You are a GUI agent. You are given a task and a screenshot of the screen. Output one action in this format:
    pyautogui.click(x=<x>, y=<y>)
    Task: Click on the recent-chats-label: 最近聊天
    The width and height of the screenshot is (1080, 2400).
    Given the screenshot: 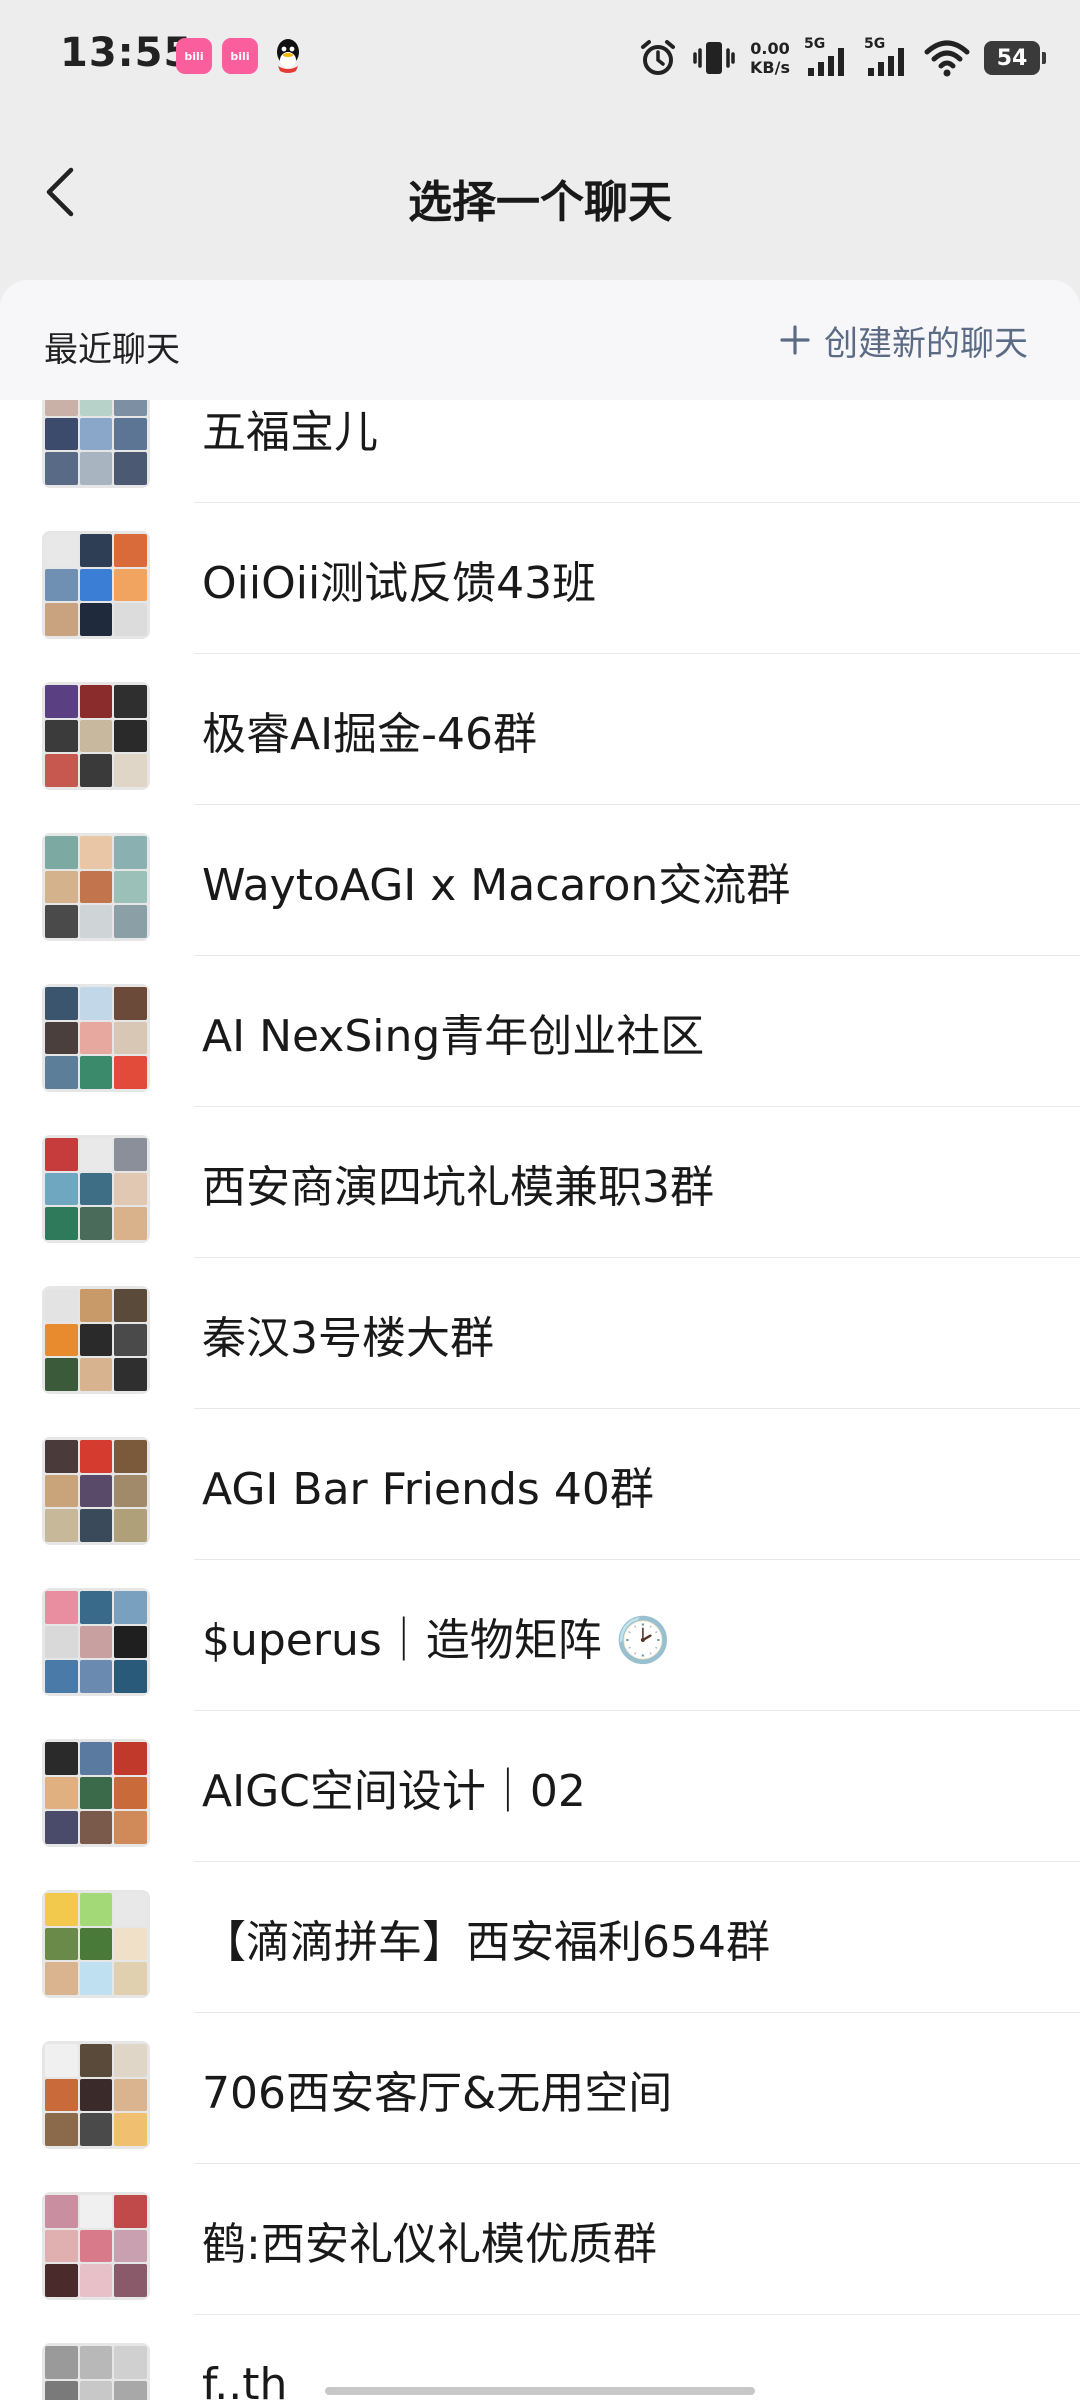 What is the action you would take?
    pyautogui.click(x=112, y=350)
    